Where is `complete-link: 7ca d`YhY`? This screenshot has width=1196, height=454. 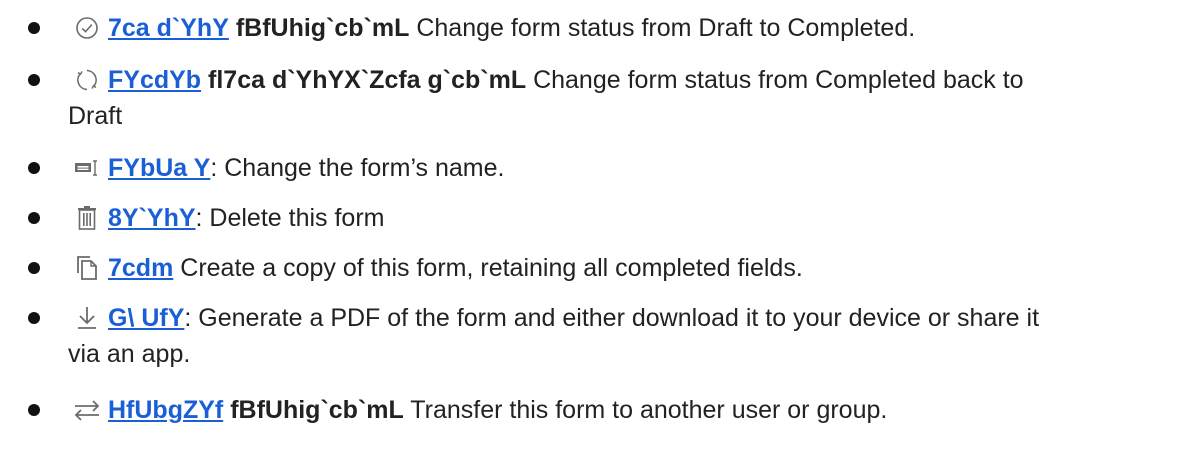
complete-link: 7ca d`YhY is located at coordinates (168, 28).